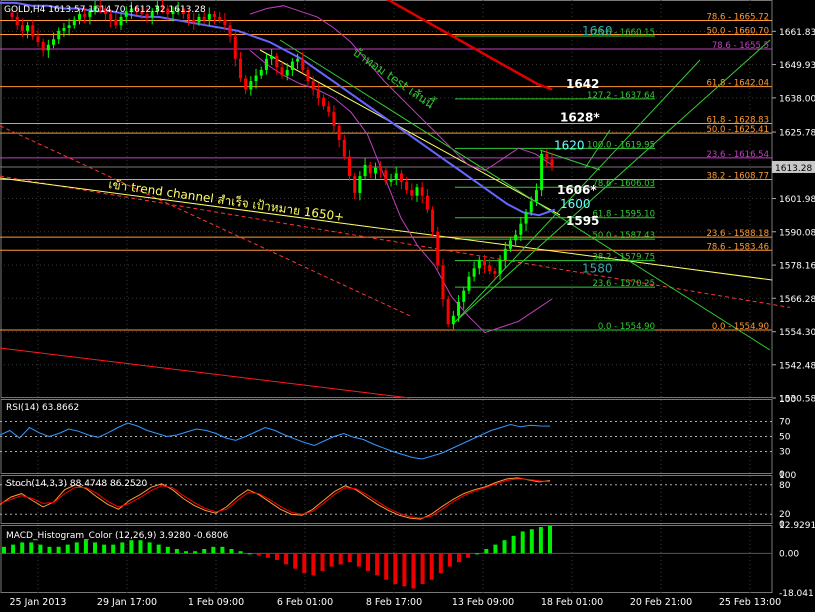  I want to click on stoch-title: Stoch(14,3,3) 88.4748 86.2520, so click(76, 484).